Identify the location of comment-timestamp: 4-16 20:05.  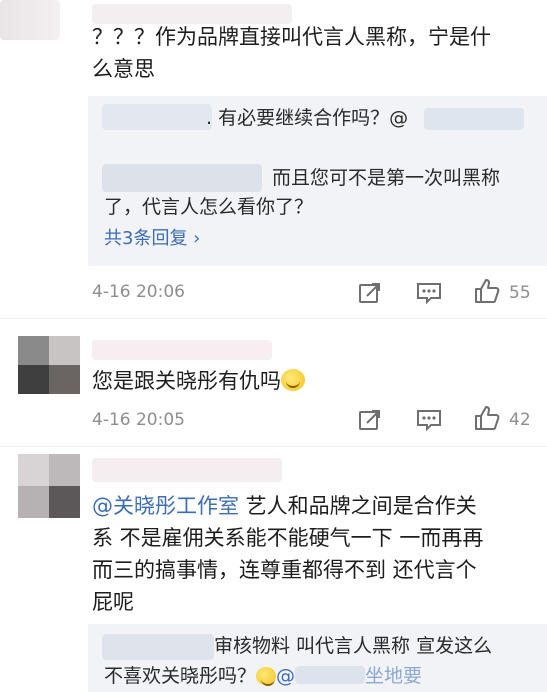
(138, 420).